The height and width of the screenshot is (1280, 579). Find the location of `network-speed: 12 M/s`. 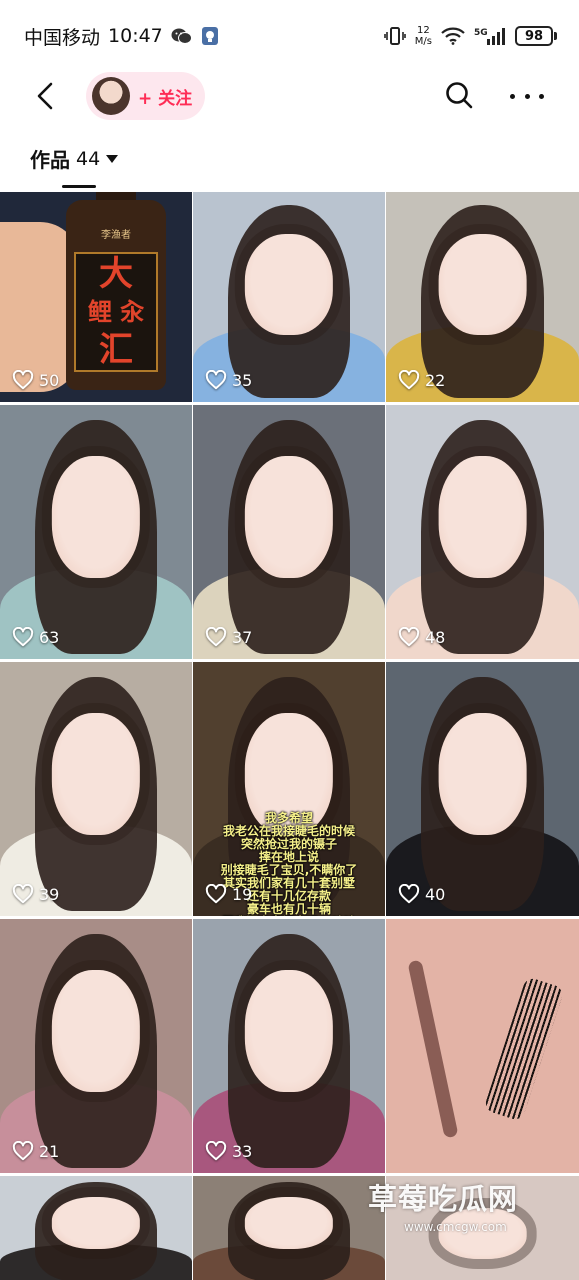

network-speed: 12 M/s is located at coordinates (423, 36).